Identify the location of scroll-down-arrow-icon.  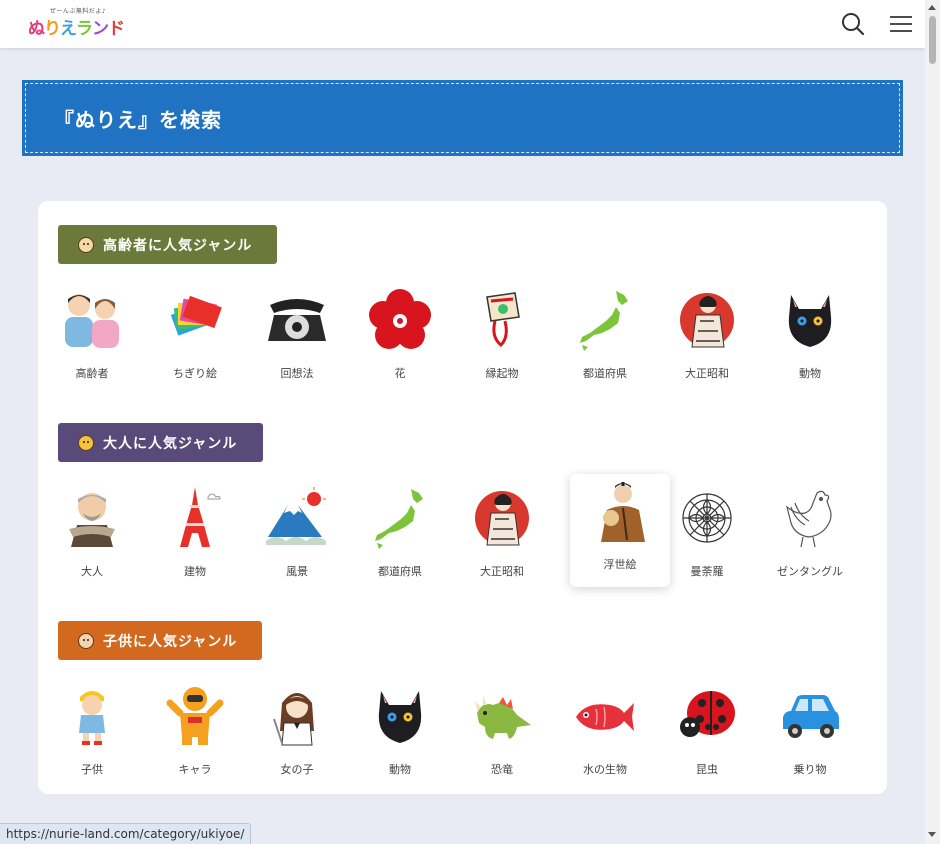
(932, 834).